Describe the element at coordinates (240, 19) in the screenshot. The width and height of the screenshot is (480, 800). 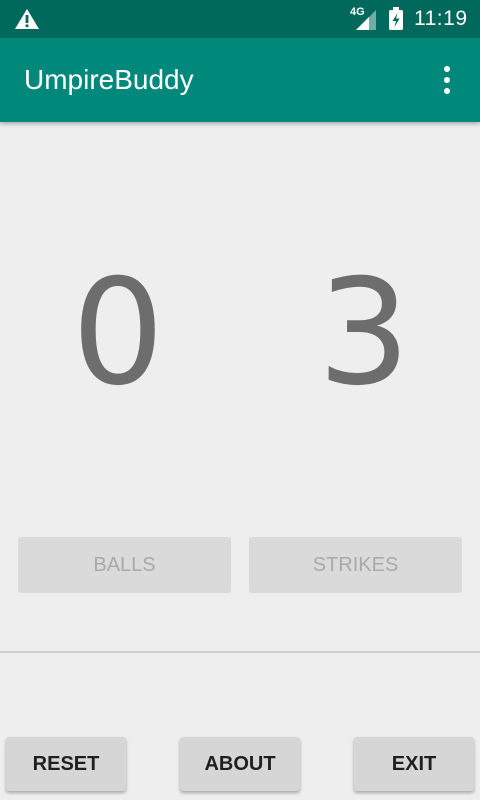
I see `status-bar: 4G 11:19` at that location.